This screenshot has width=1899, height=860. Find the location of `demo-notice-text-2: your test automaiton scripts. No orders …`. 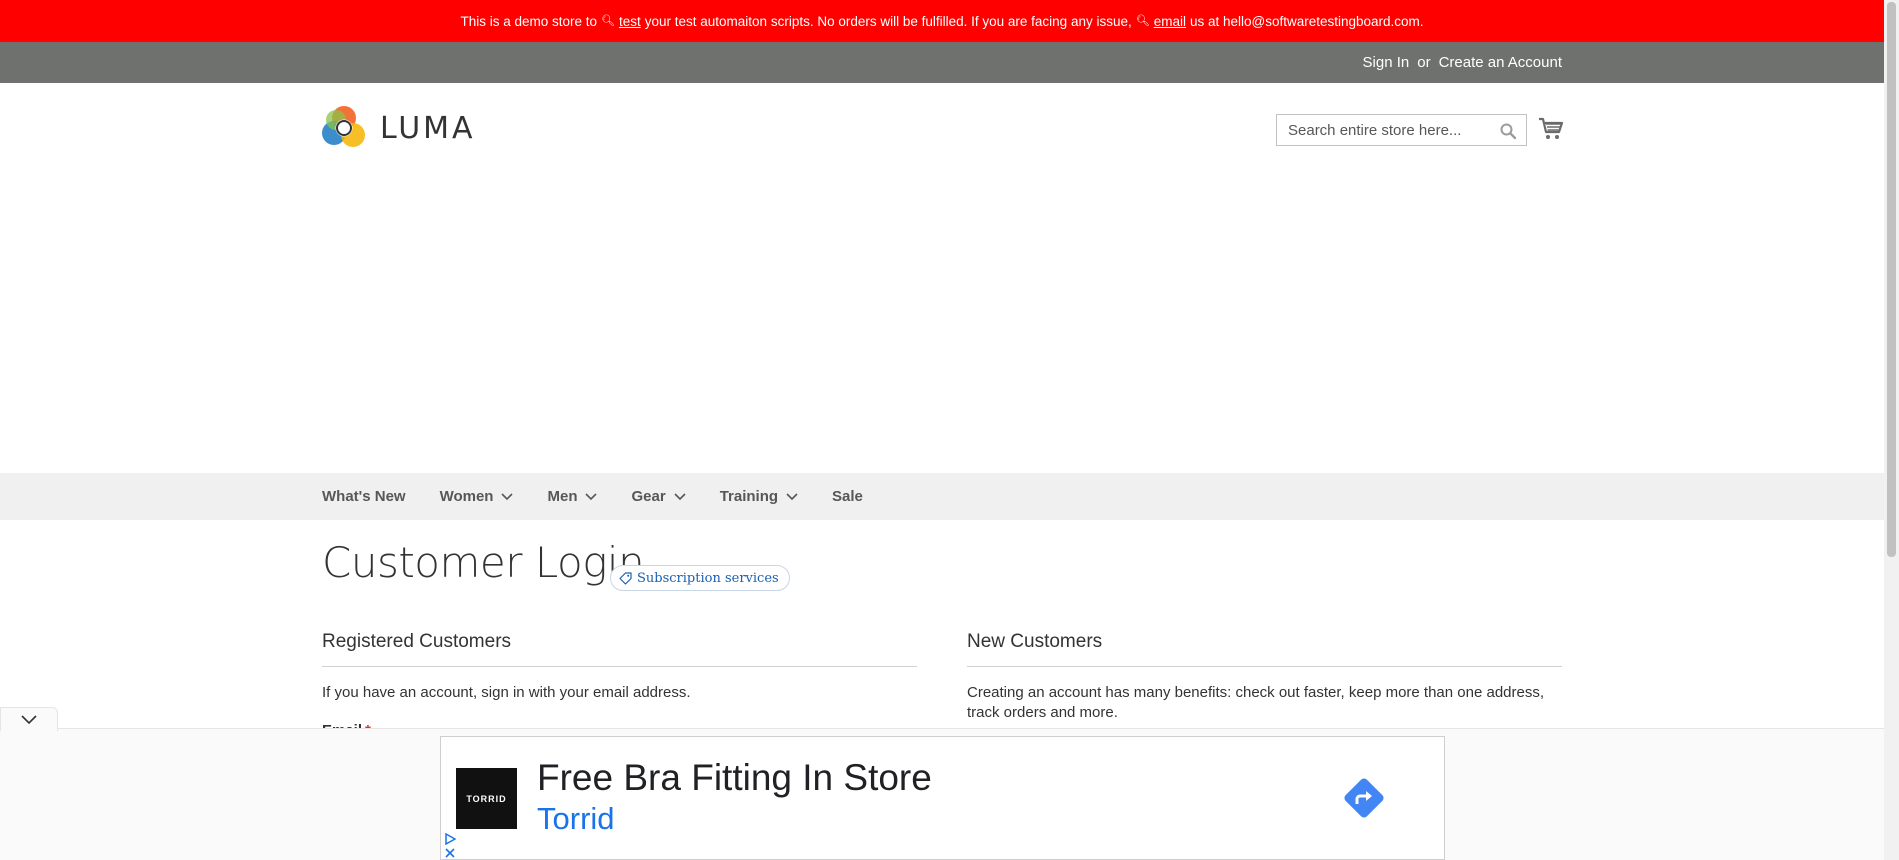

demo-notice-text-2: your test automaiton scripts. No orders … is located at coordinates (888, 21).